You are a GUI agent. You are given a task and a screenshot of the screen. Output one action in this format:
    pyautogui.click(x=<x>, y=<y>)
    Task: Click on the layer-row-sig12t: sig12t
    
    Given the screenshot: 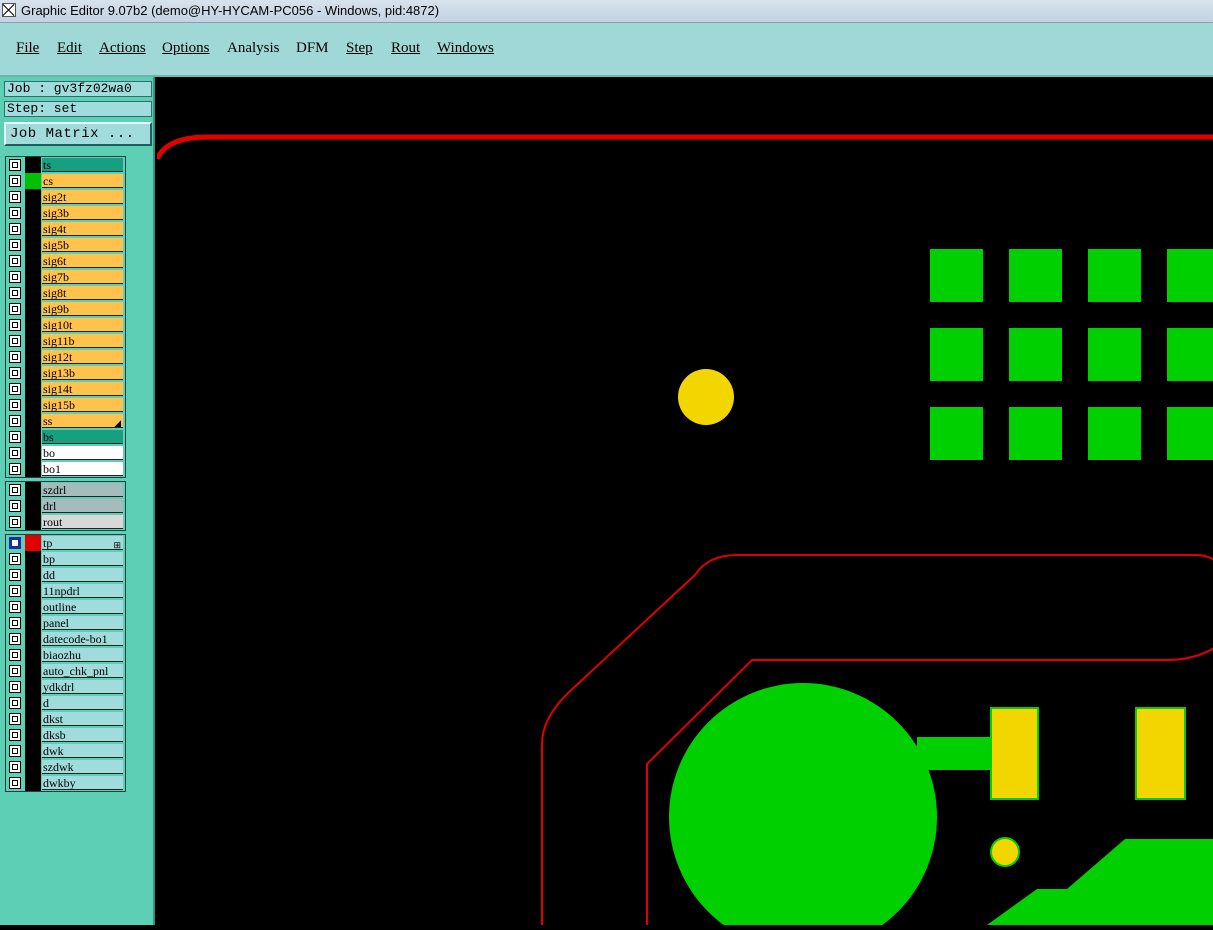 What is the action you would take?
    pyautogui.click(x=65, y=357)
    